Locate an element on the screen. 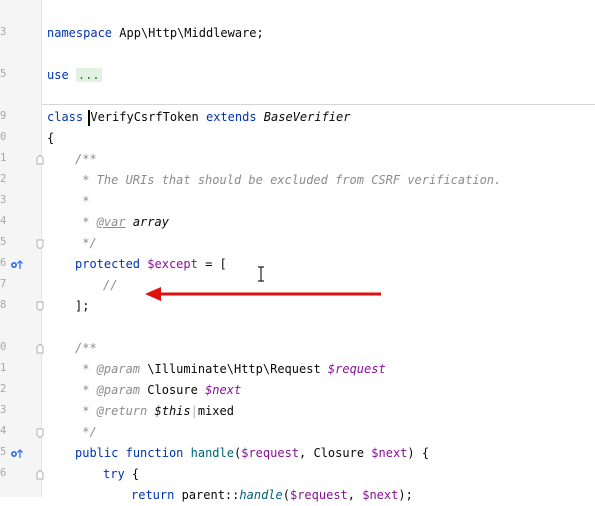  param-sep: , is located at coordinates (355, 495).